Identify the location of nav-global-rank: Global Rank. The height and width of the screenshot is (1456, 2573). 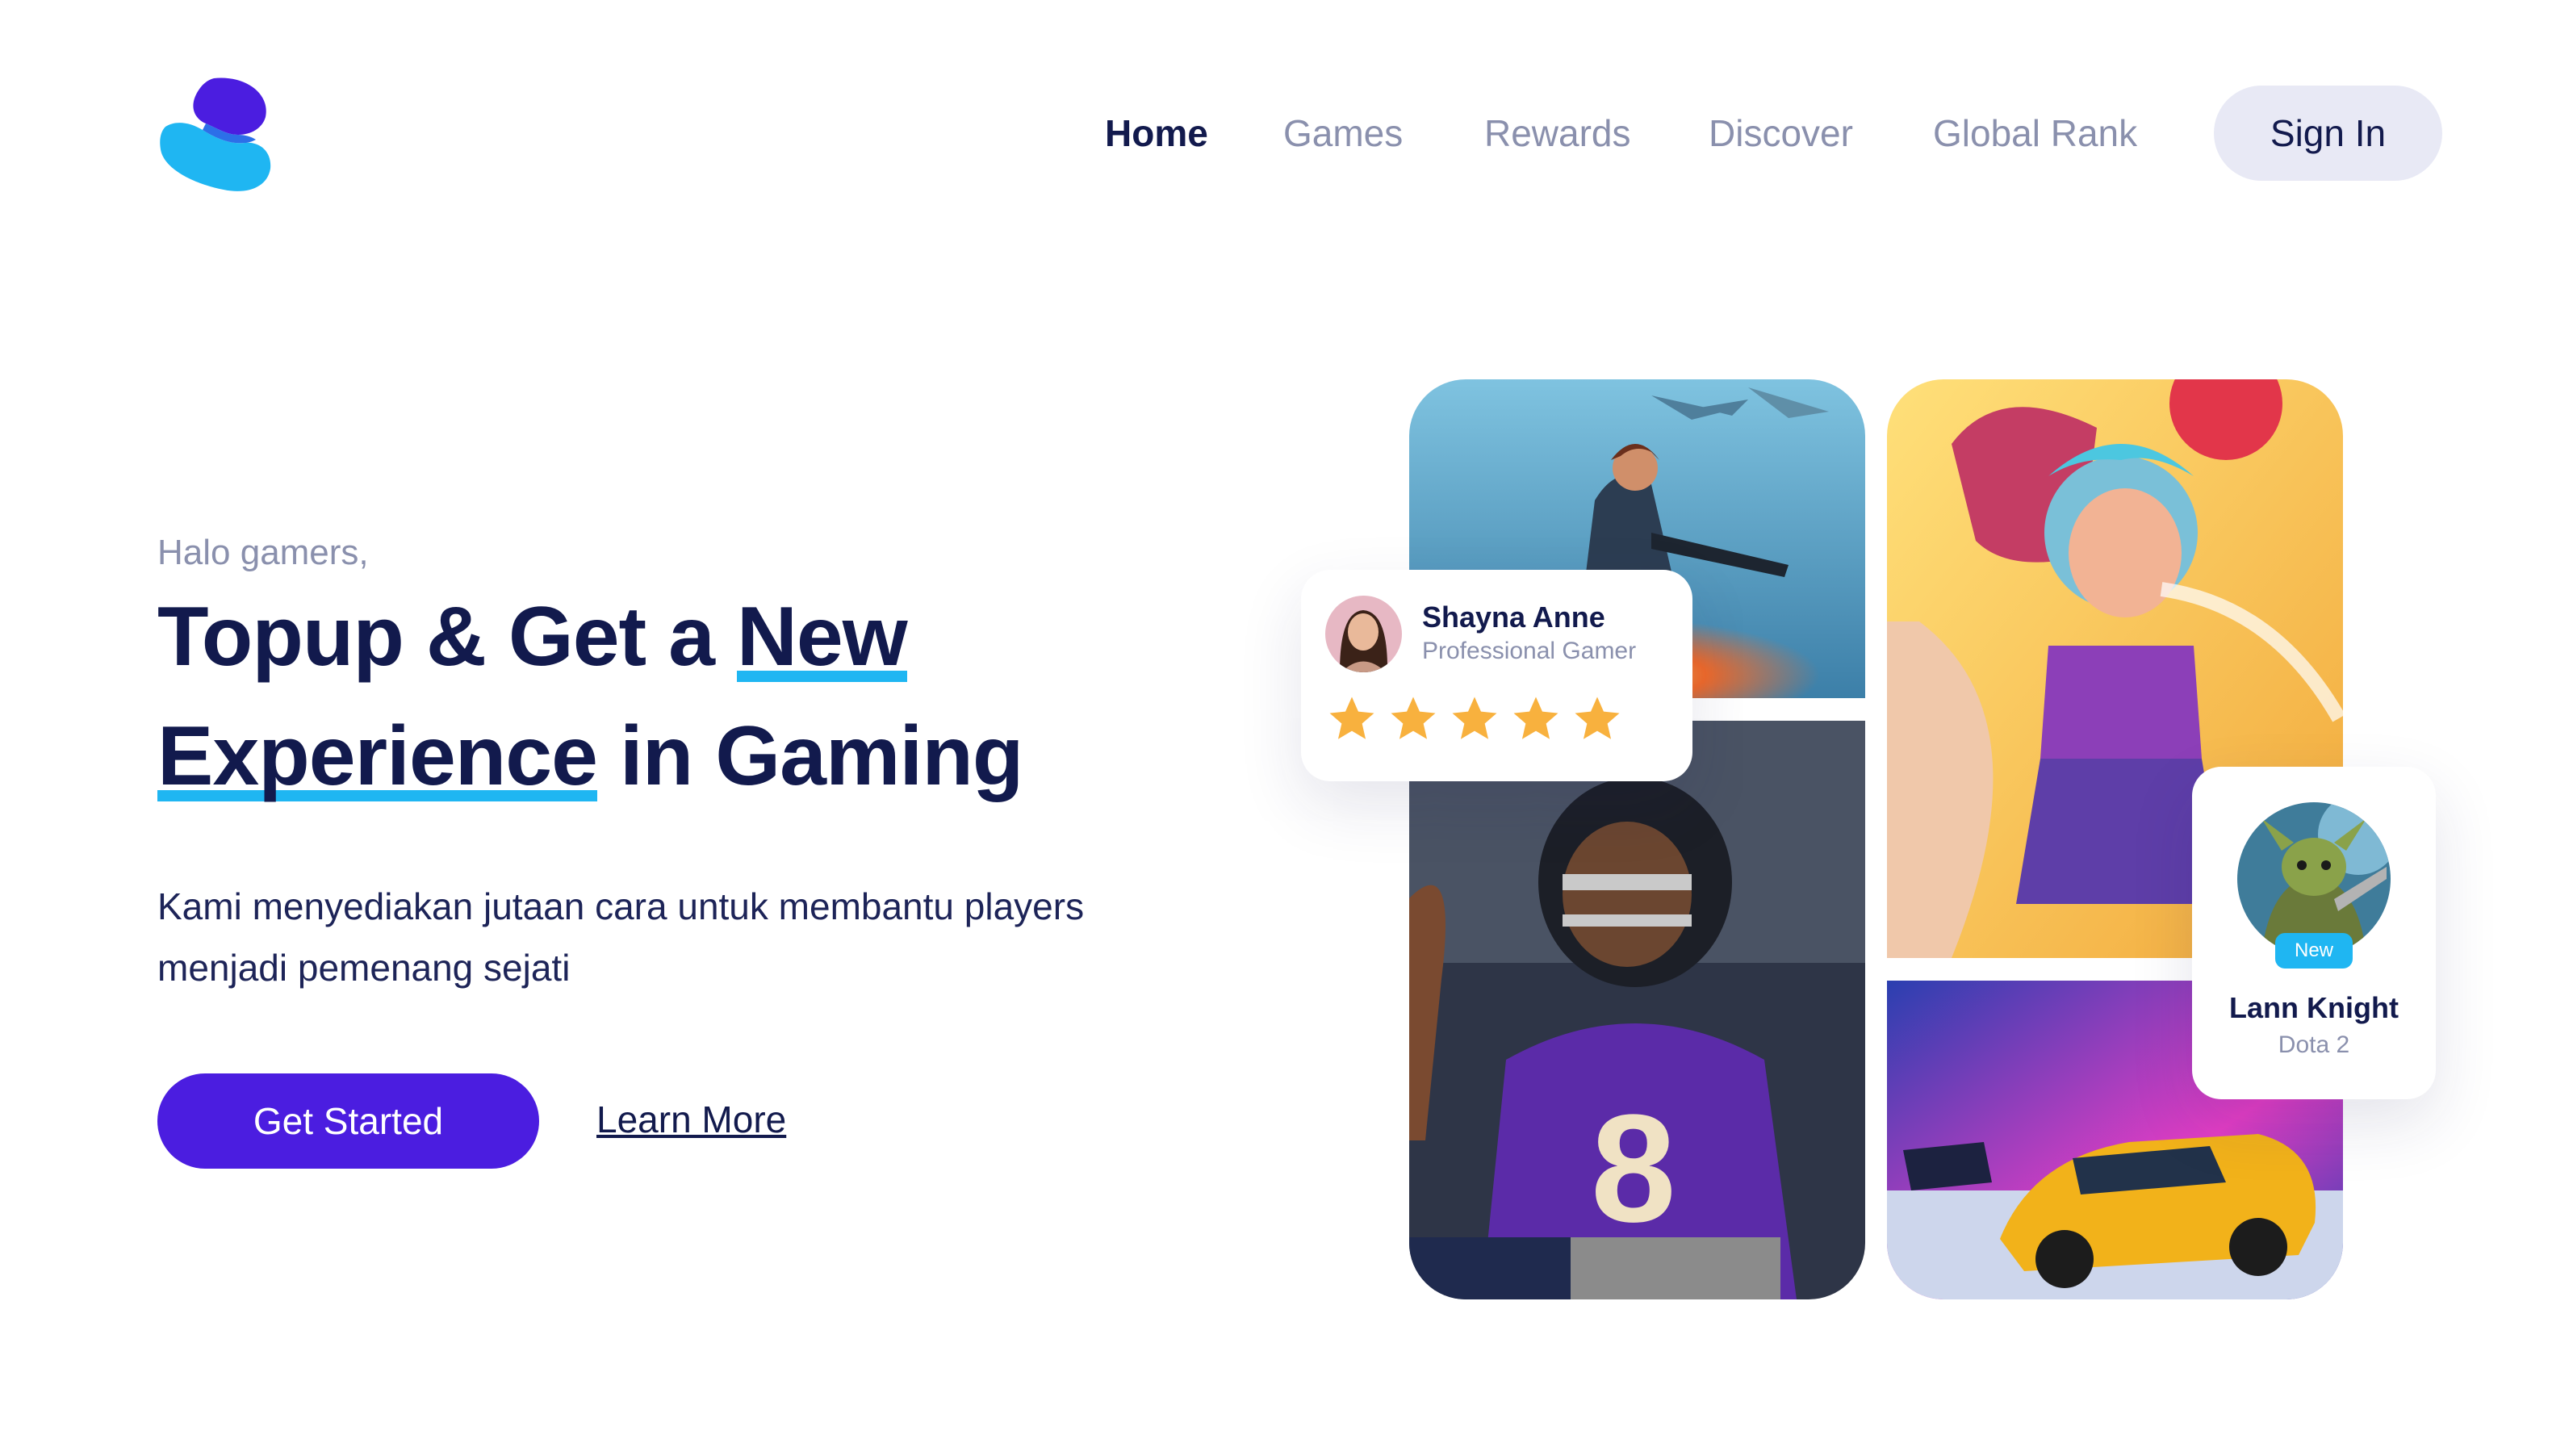
(2035, 133).